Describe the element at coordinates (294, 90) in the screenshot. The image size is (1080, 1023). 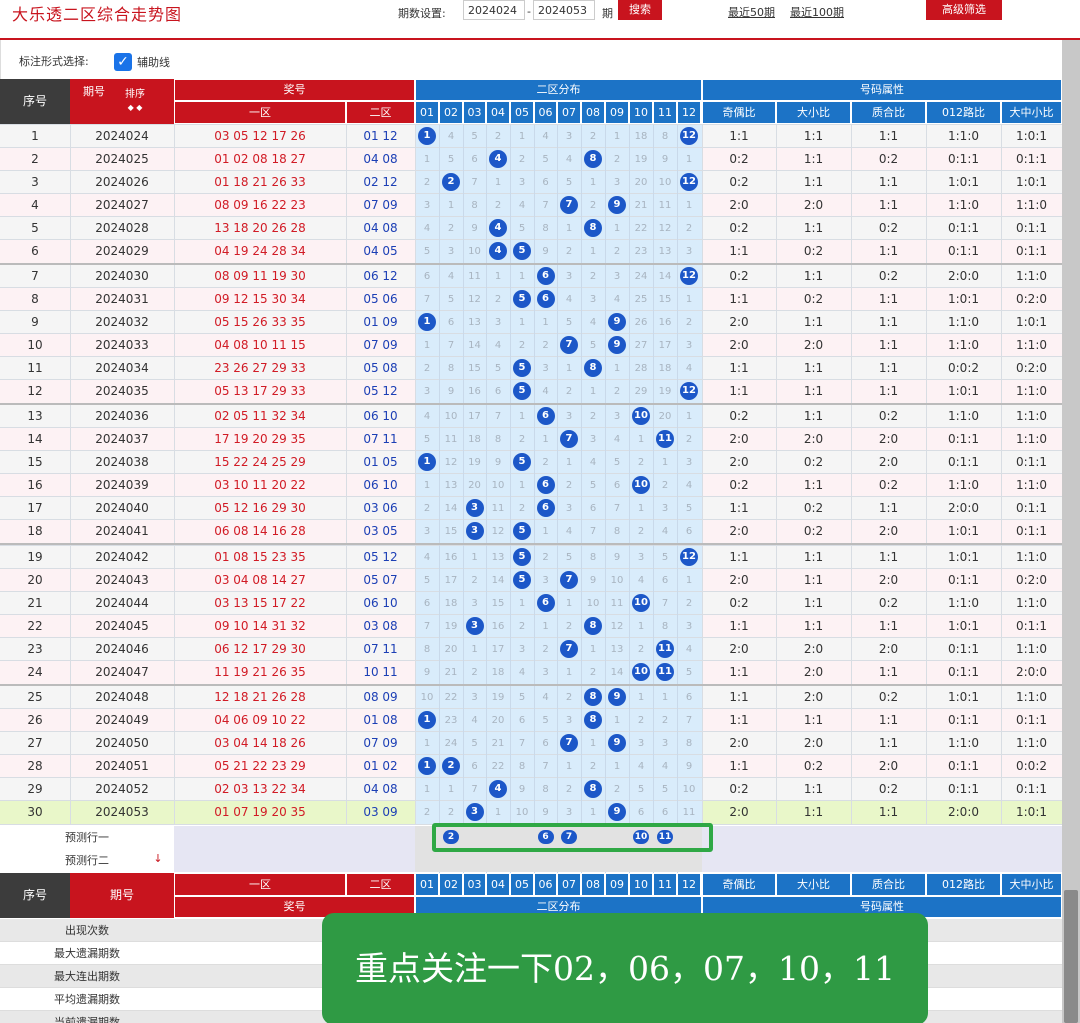
I see `header-prize-no: 奖号` at that location.